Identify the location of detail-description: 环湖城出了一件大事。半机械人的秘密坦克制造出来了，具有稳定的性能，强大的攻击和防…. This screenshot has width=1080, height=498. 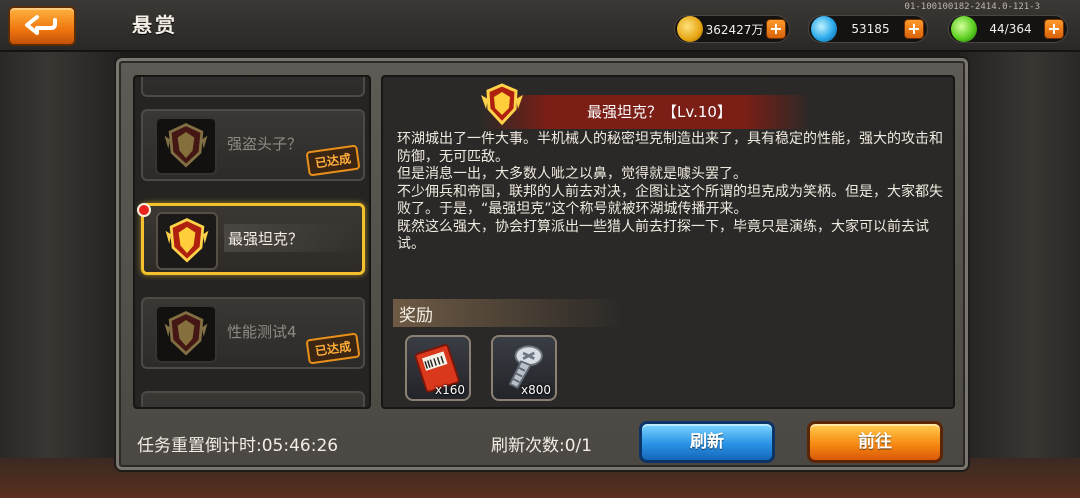
(671, 192).